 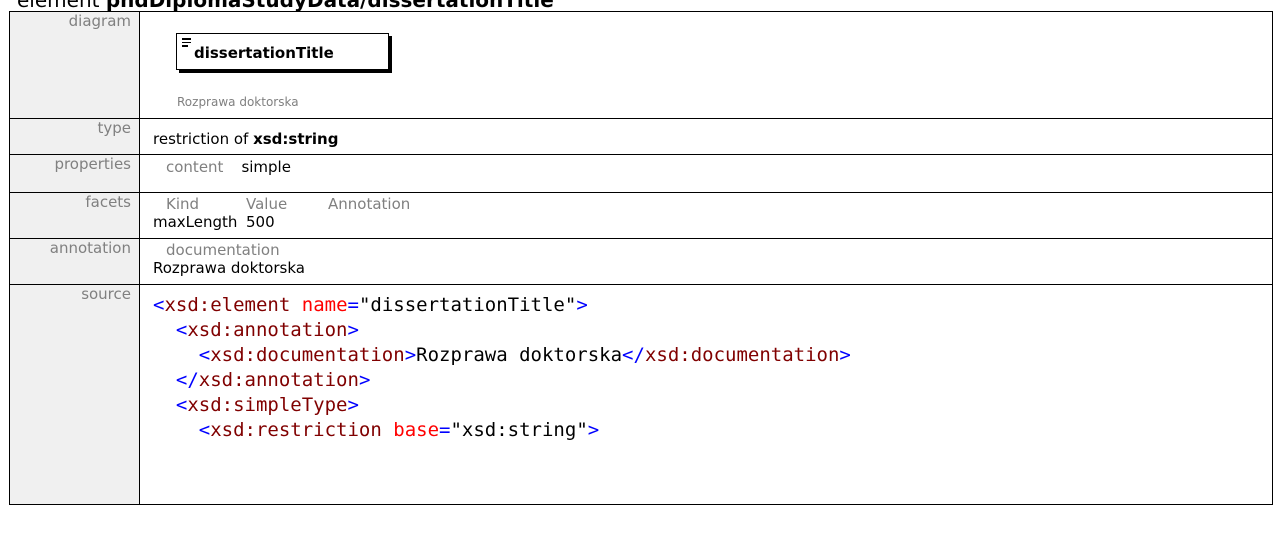 I want to click on properties-cell: content simple, so click(x=706, y=173).